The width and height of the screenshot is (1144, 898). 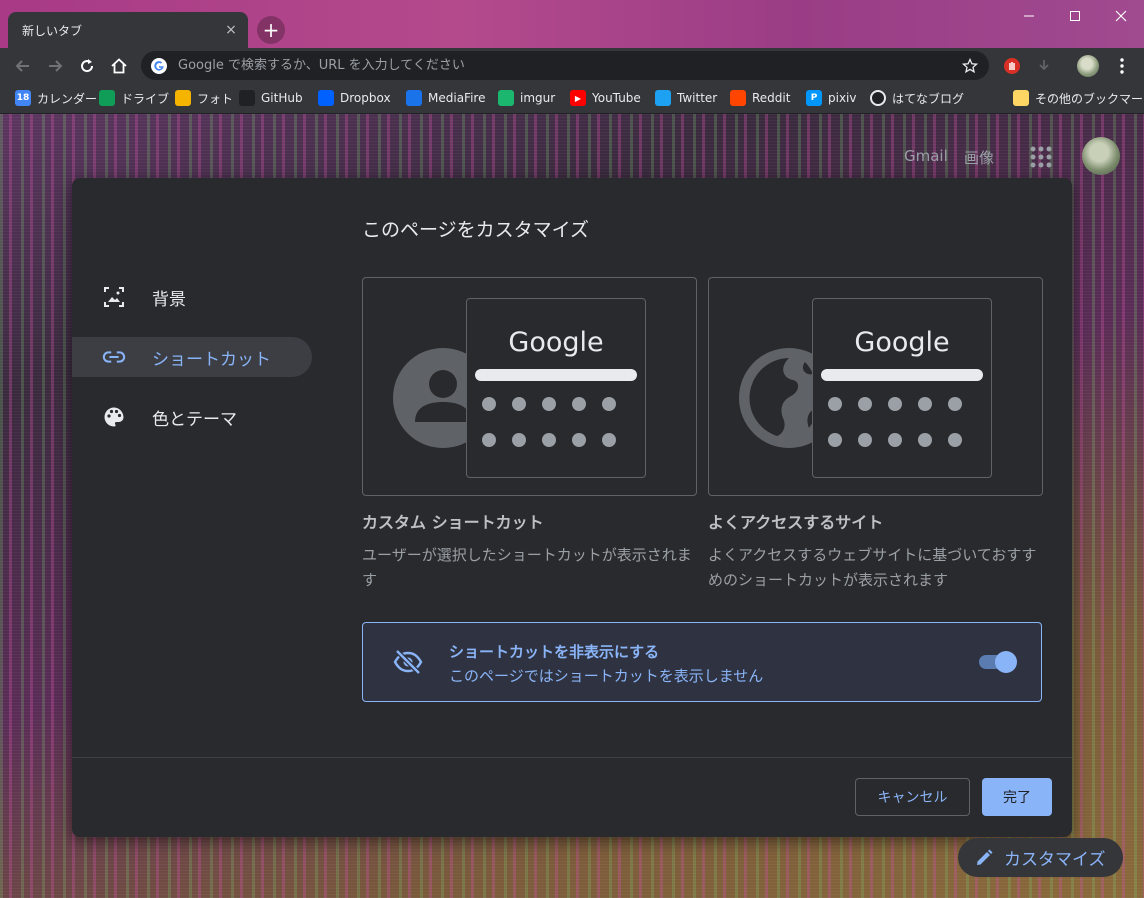 What do you see at coordinates (572, 24) in the screenshot?
I see `title-bar: 新しいタブ × +` at bounding box center [572, 24].